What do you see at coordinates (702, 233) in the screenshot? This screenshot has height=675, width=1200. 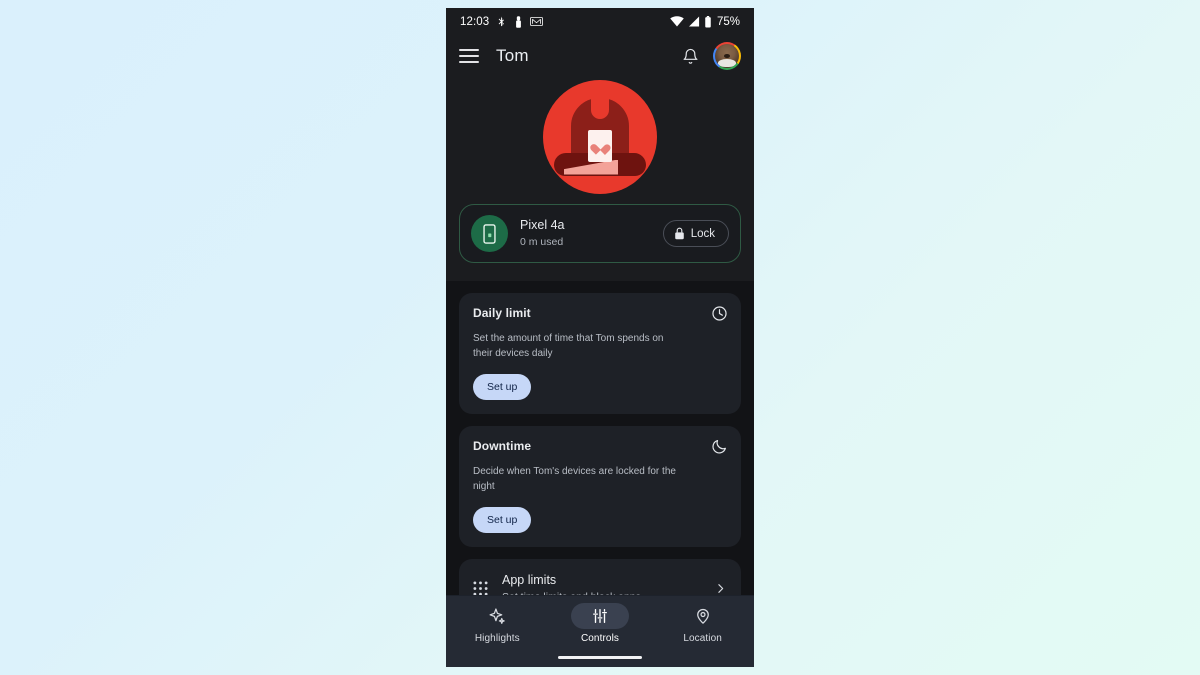 I see `lock-button-label: Lock` at bounding box center [702, 233].